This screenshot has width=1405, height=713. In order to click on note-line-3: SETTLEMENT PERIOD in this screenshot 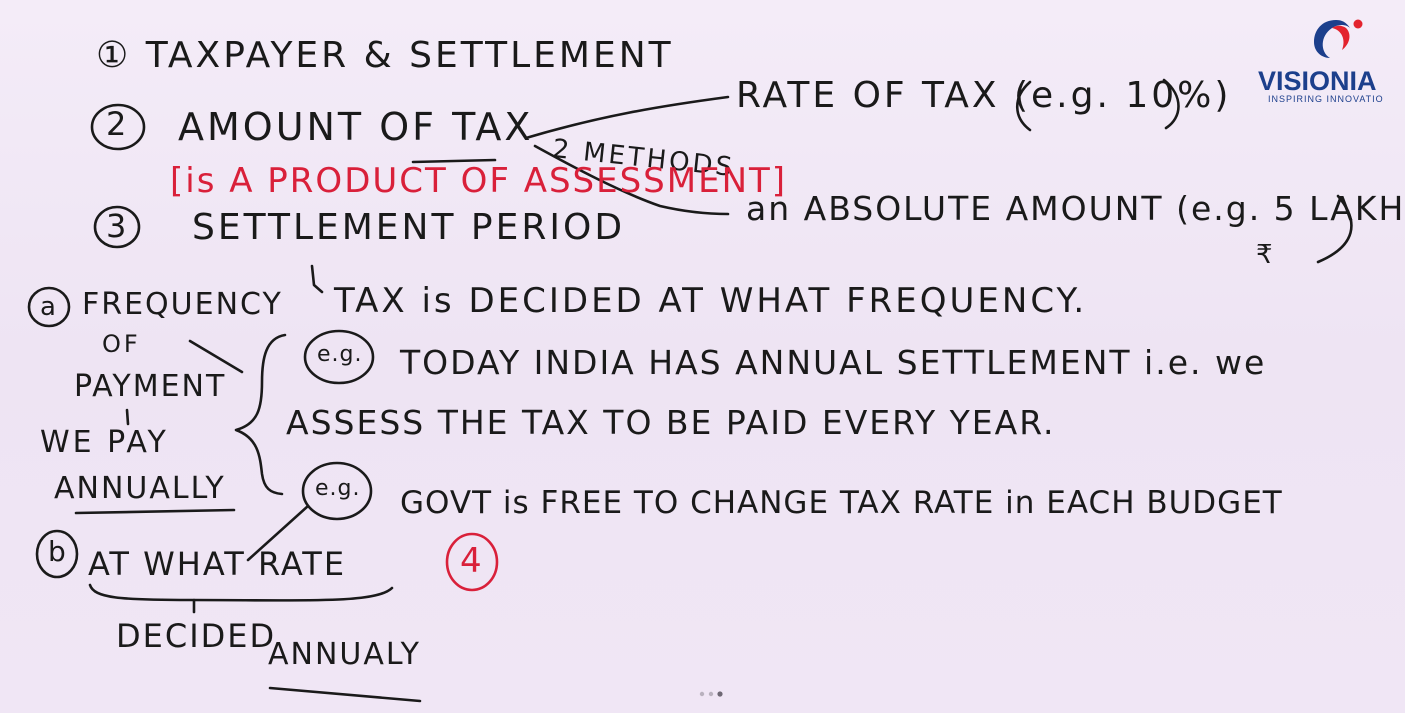, I will do `click(409, 227)`.